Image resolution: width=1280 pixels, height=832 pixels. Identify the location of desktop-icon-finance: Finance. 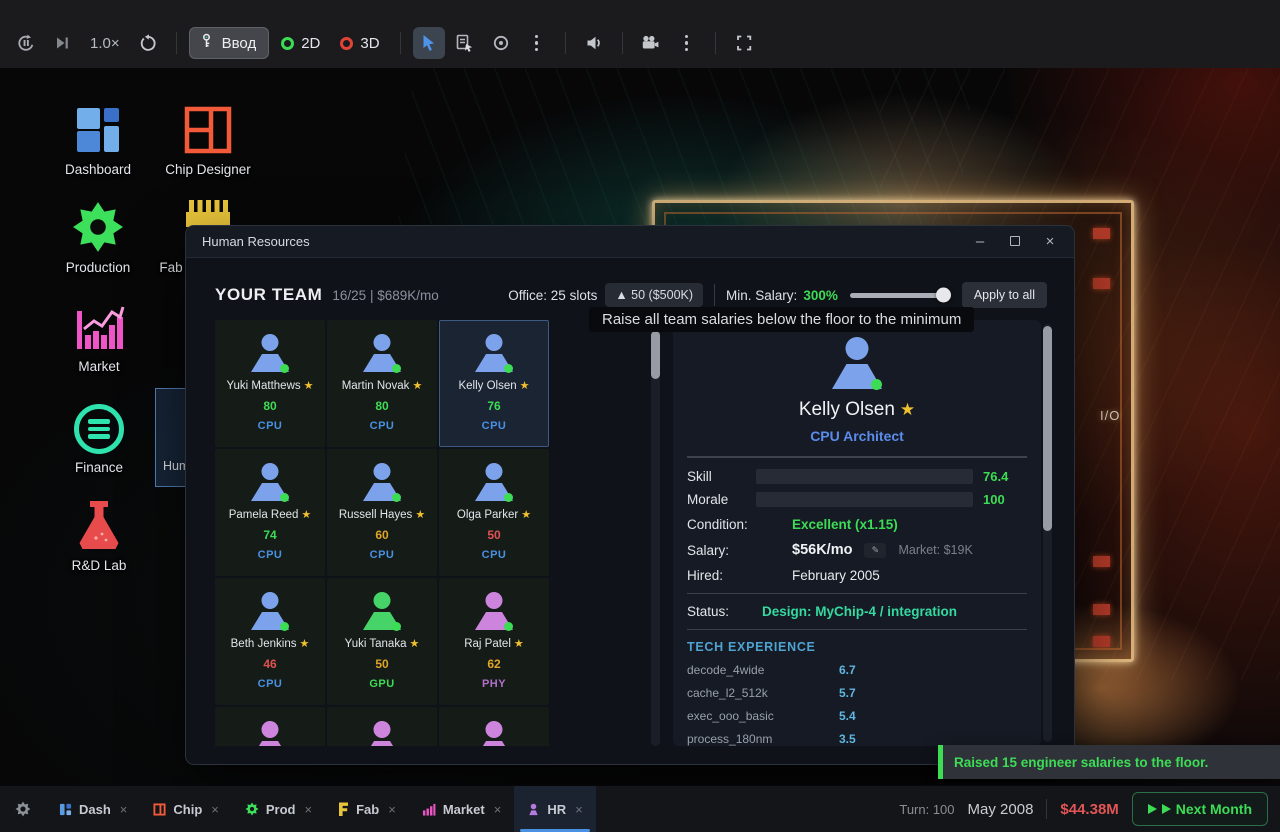
(99, 436).